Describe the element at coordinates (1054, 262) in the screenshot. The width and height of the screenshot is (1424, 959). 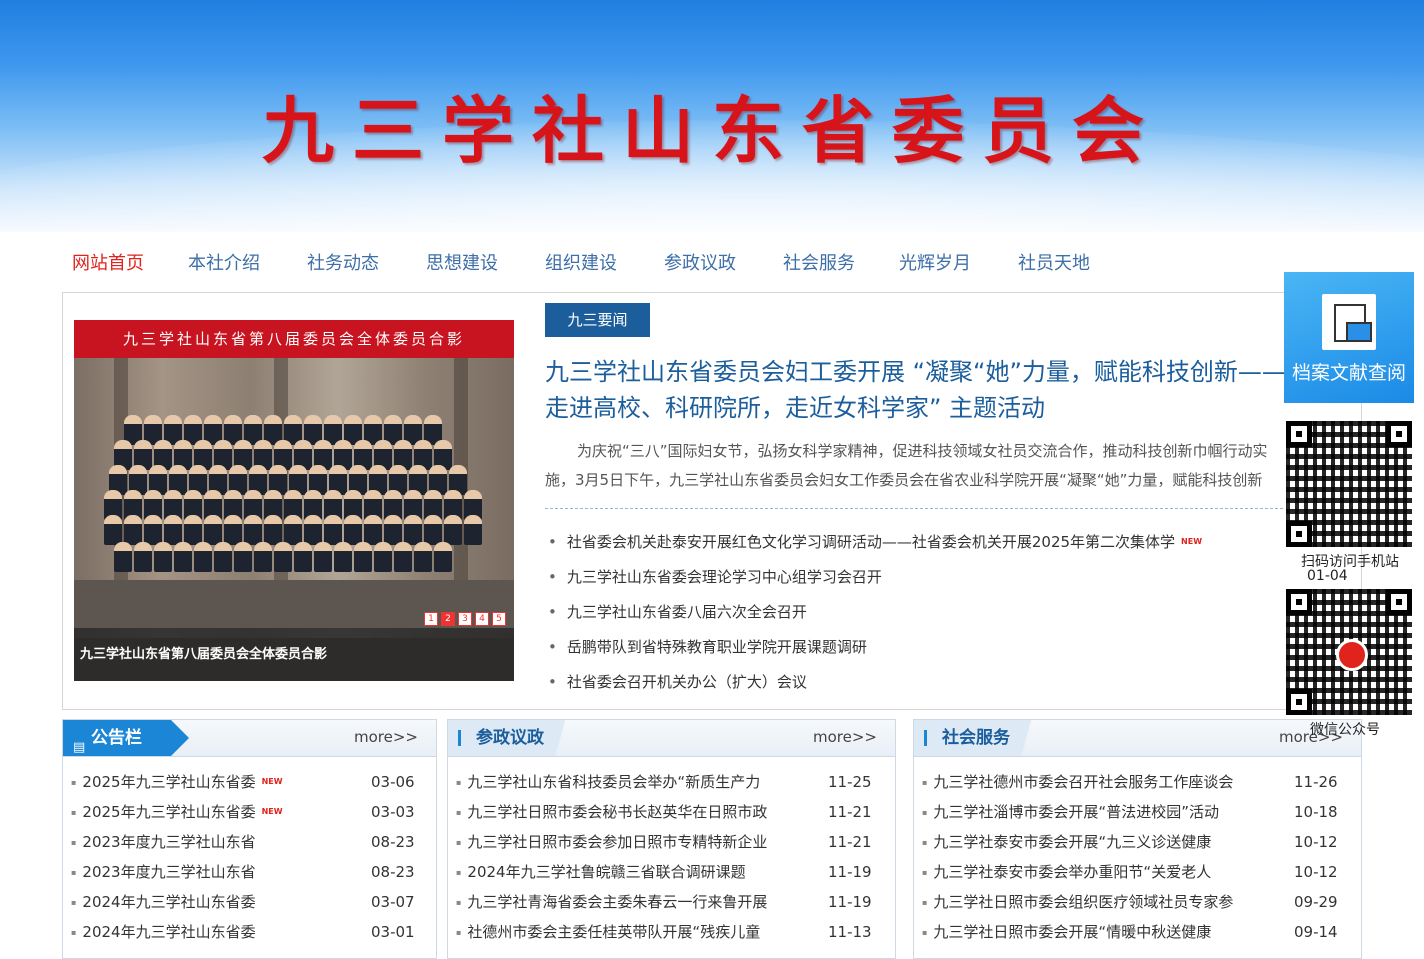
I see `nav-item-members: 社员天地` at that location.